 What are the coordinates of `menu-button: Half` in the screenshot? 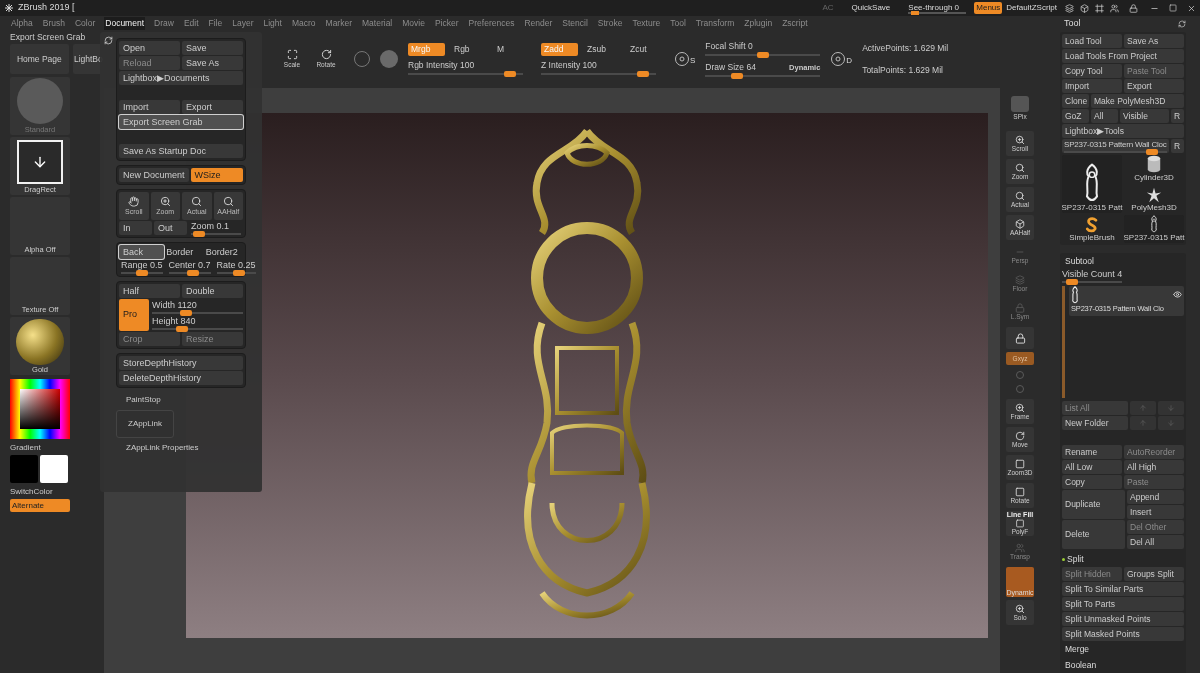 It's located at (149, 291).